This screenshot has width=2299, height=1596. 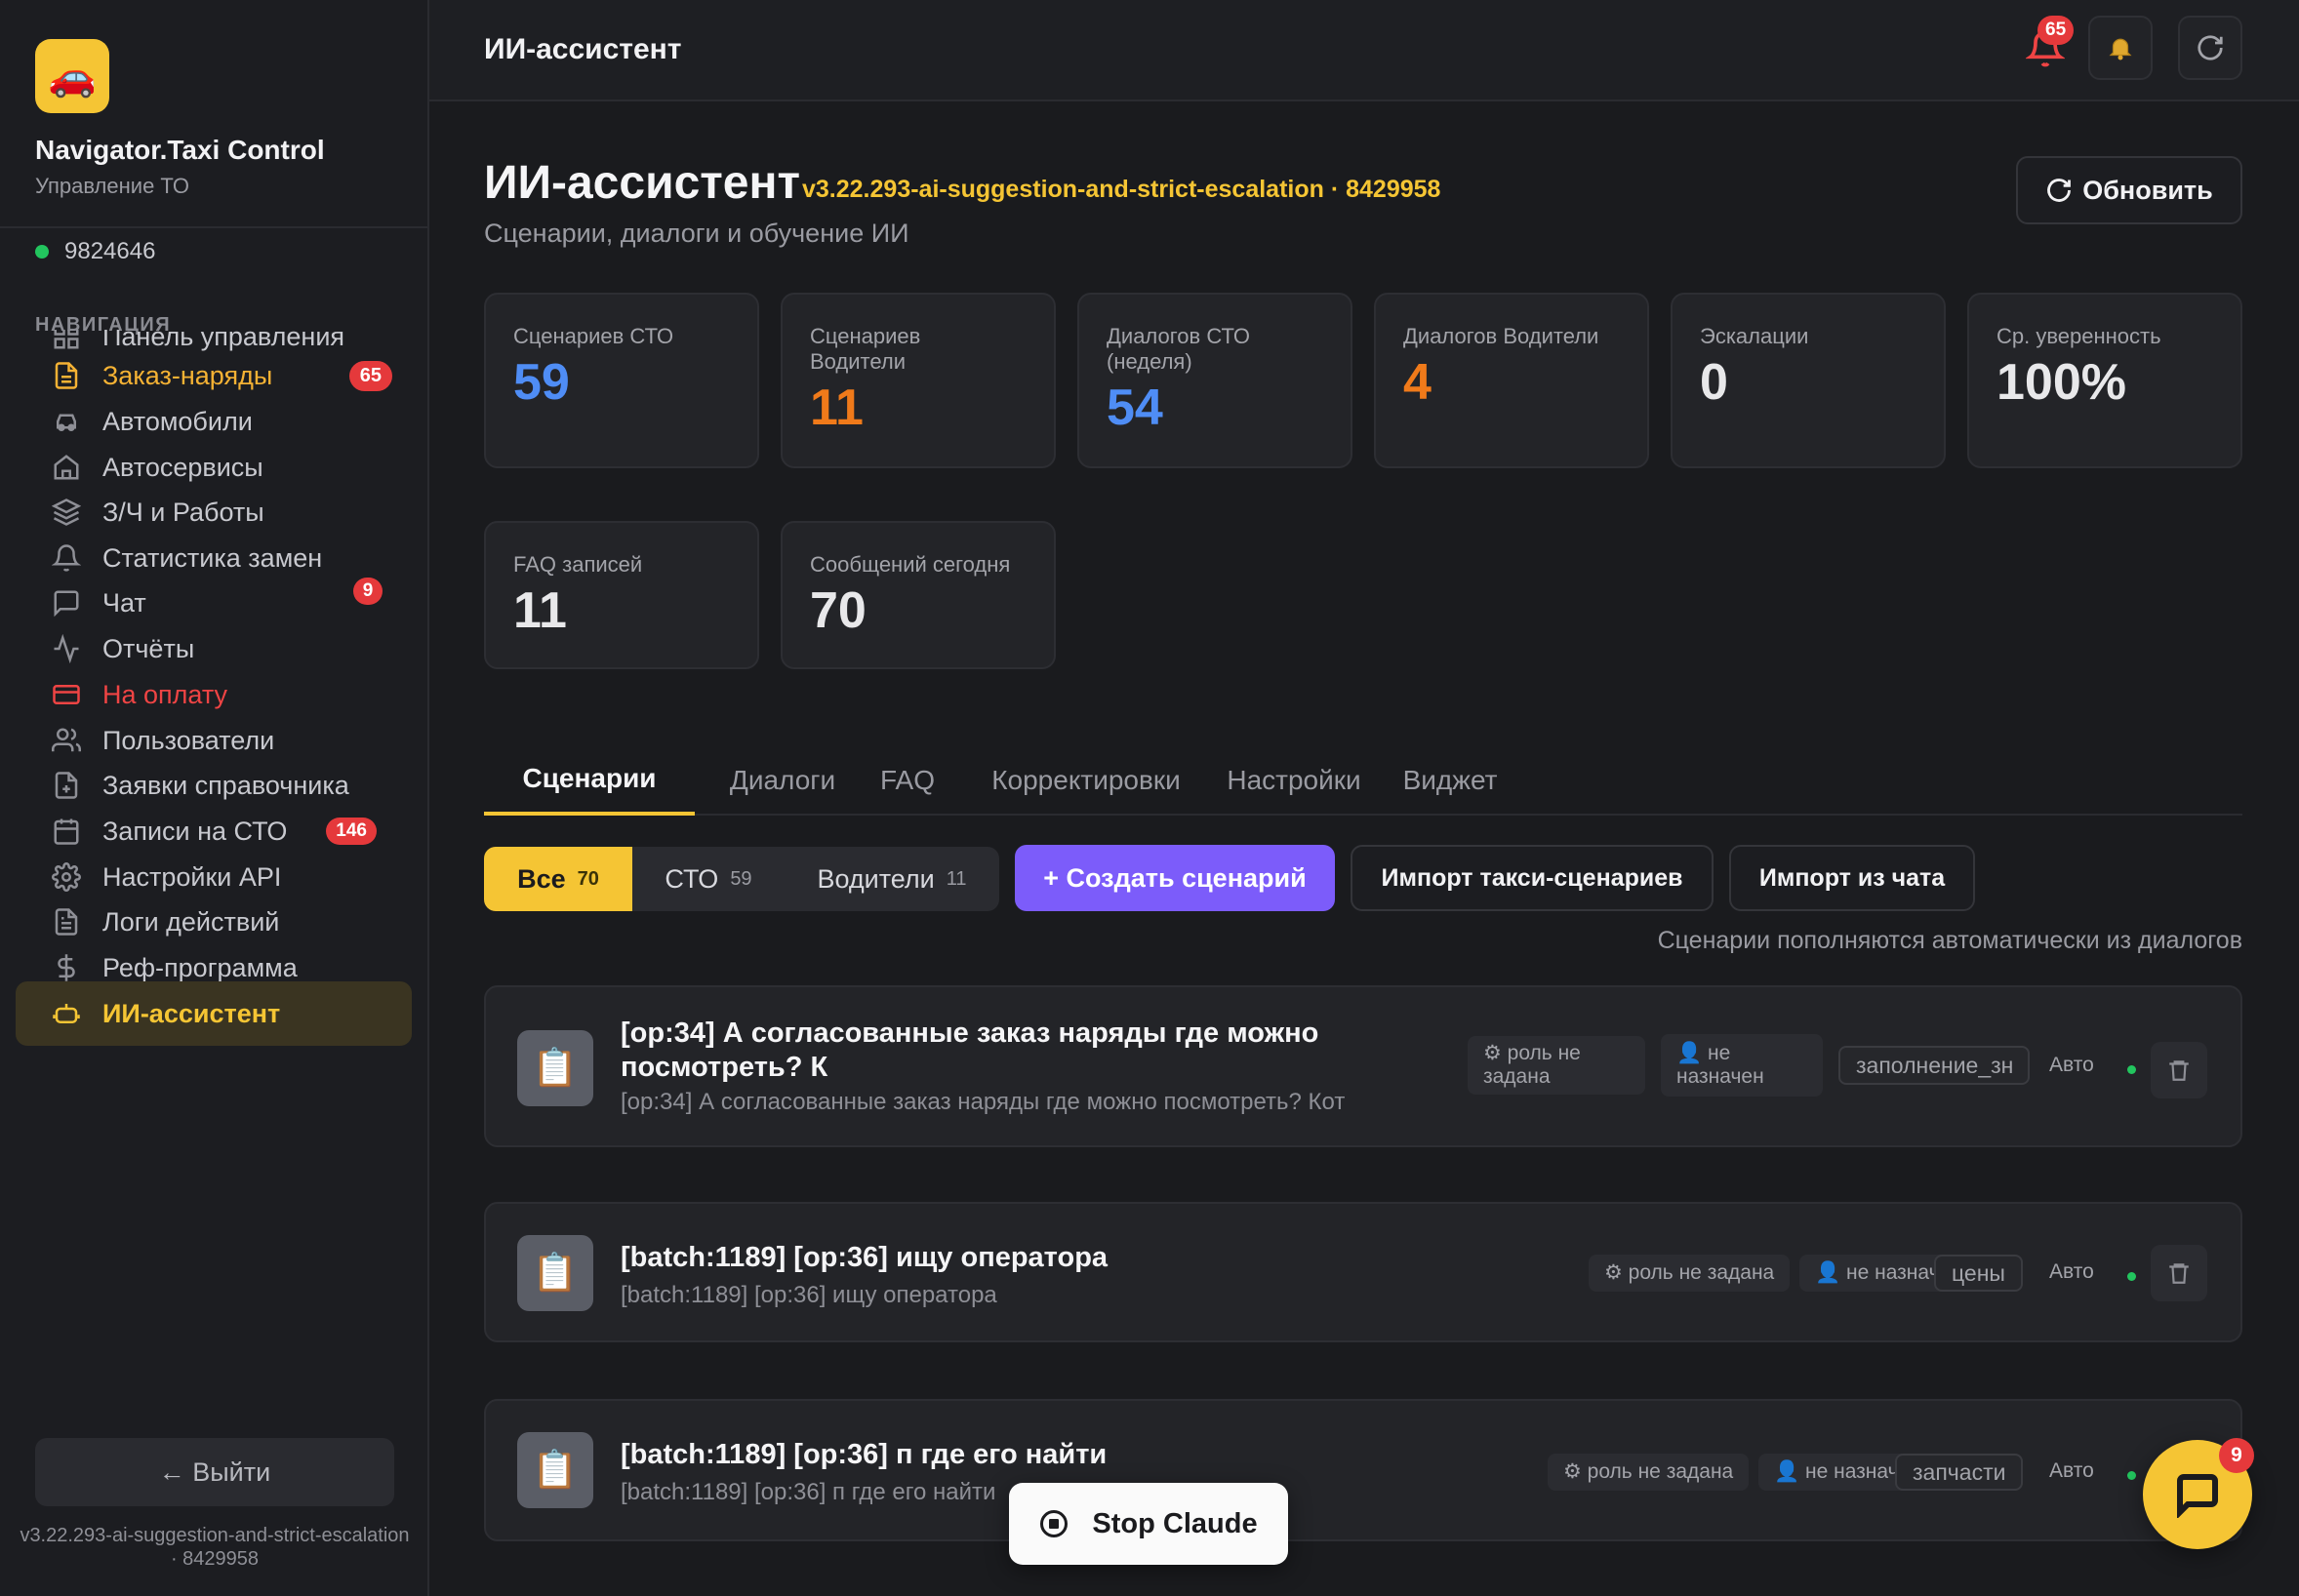 I want to click on filter-sto: СТО 59, so click(x=708, y=879).